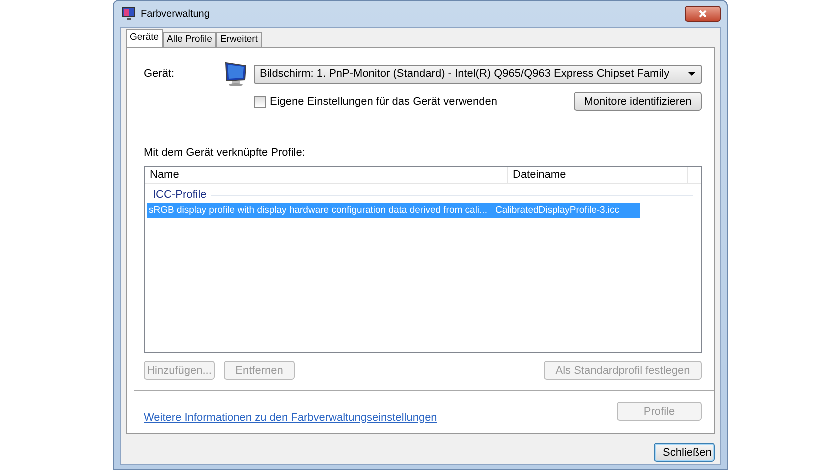 This screenshot has width=840, height=473. I want to click on tab: Geräte, so click(145, 38).